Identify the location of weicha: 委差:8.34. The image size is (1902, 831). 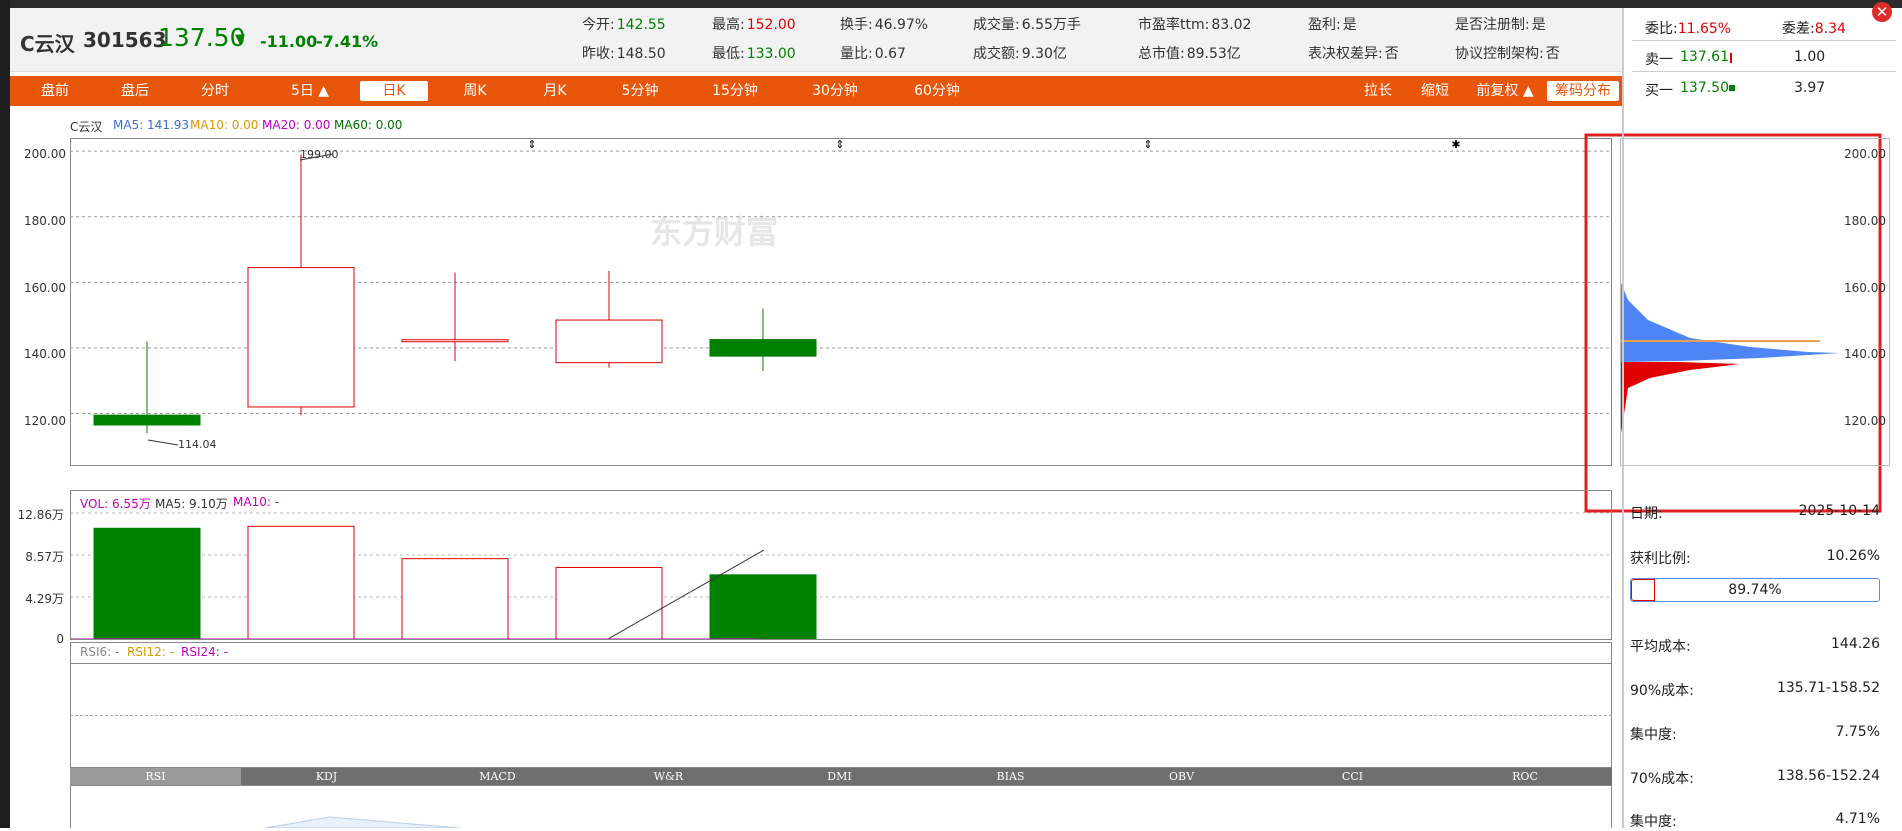
(1814, 28).